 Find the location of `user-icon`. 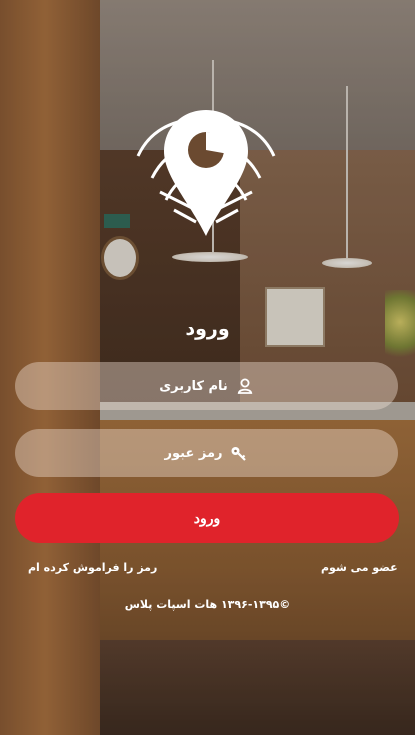

user-icon is located at coordinates (245, 386).